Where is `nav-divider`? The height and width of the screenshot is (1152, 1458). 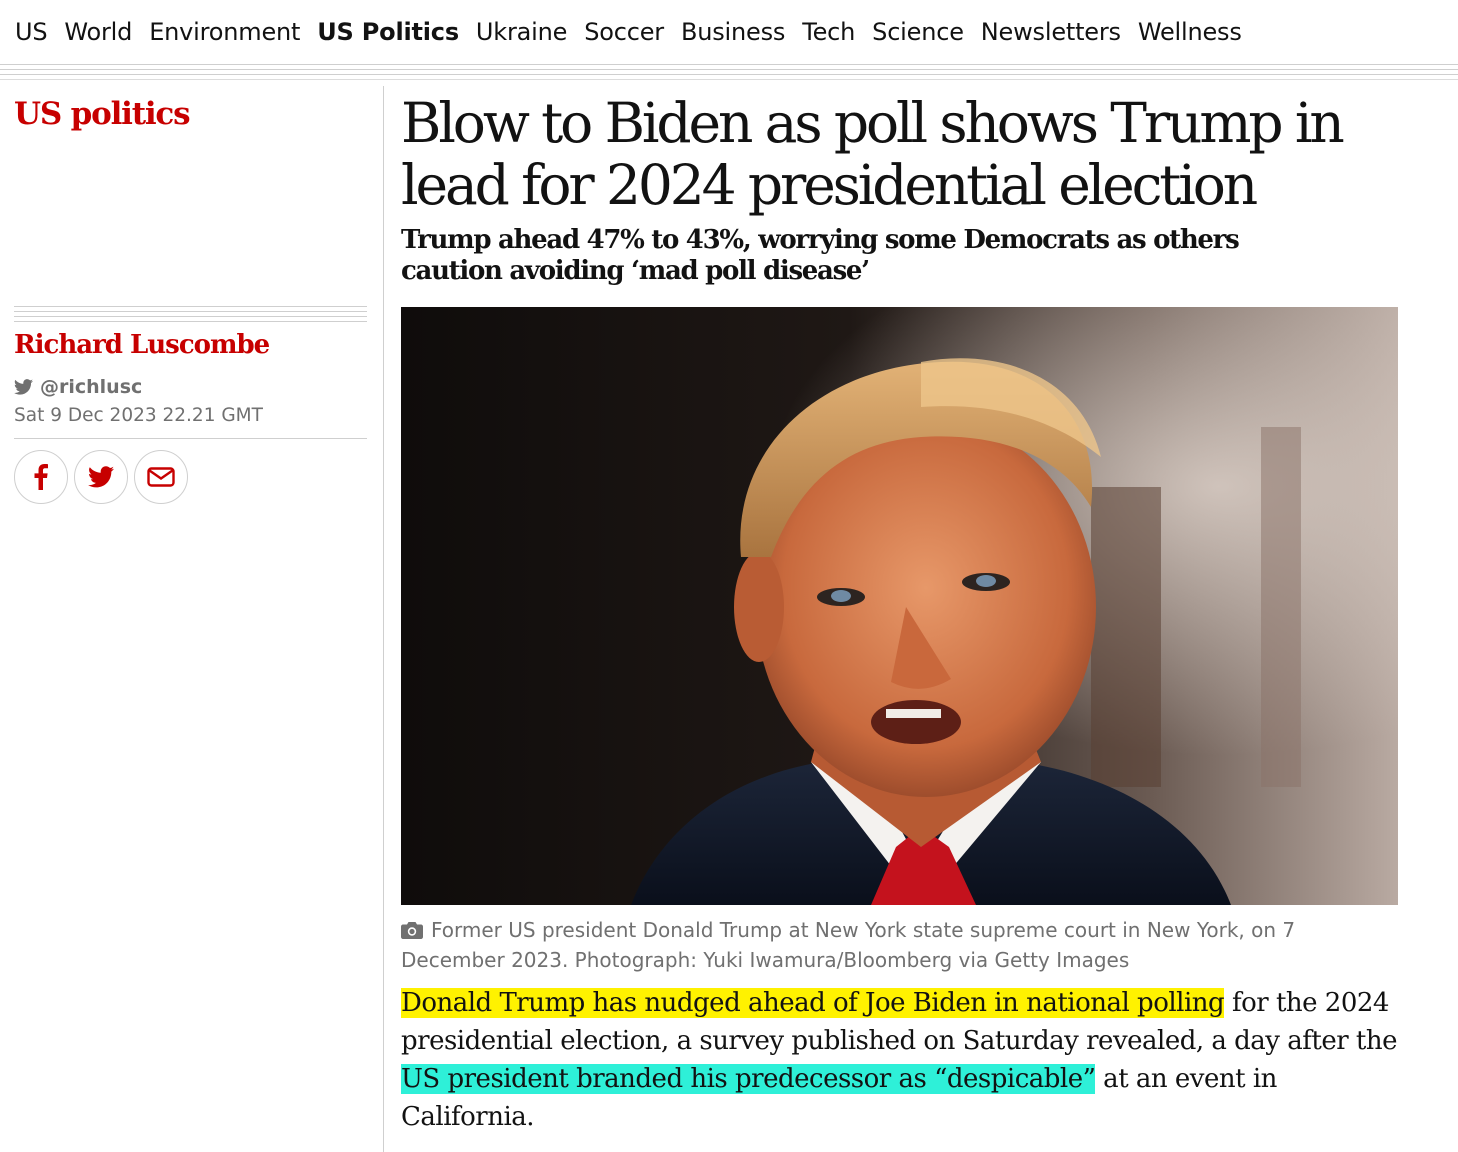 nav-divider is located at coordinates (729, 74).